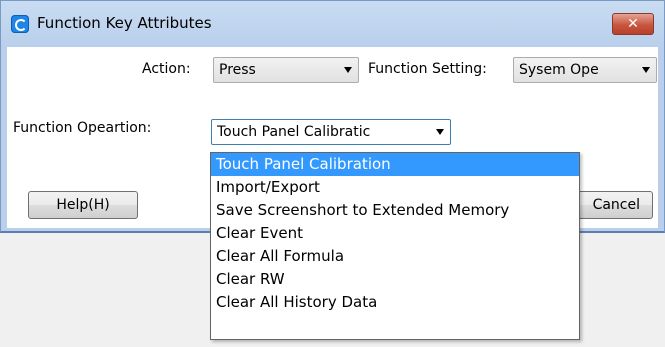 This screenshot has height=347, width=665. I want to click on function-setting-select: Sysem Ope, so click(585, 70).